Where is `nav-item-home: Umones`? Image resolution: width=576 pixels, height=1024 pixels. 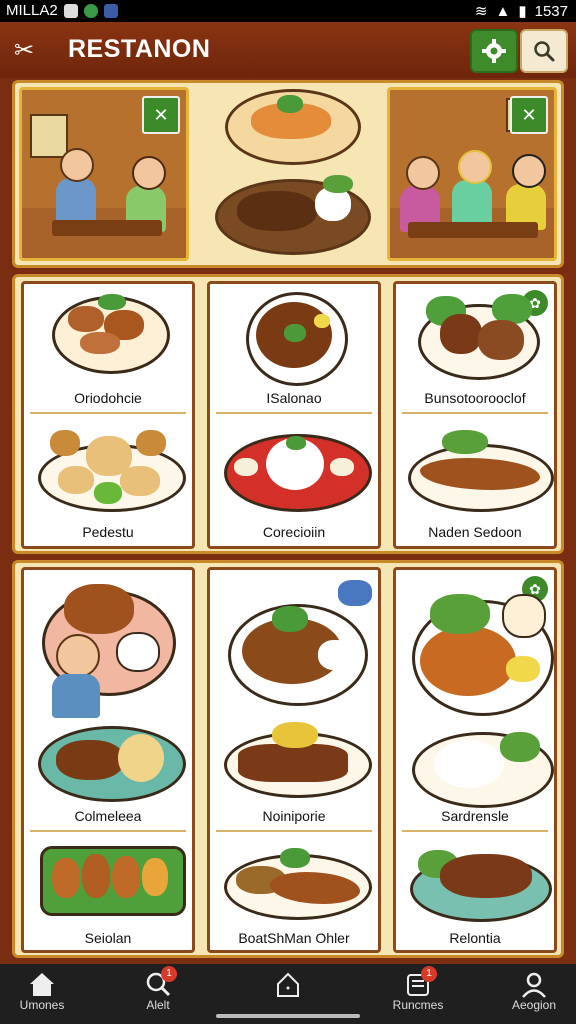 nav-item-home: Umones is located at coordinates (42, 991).